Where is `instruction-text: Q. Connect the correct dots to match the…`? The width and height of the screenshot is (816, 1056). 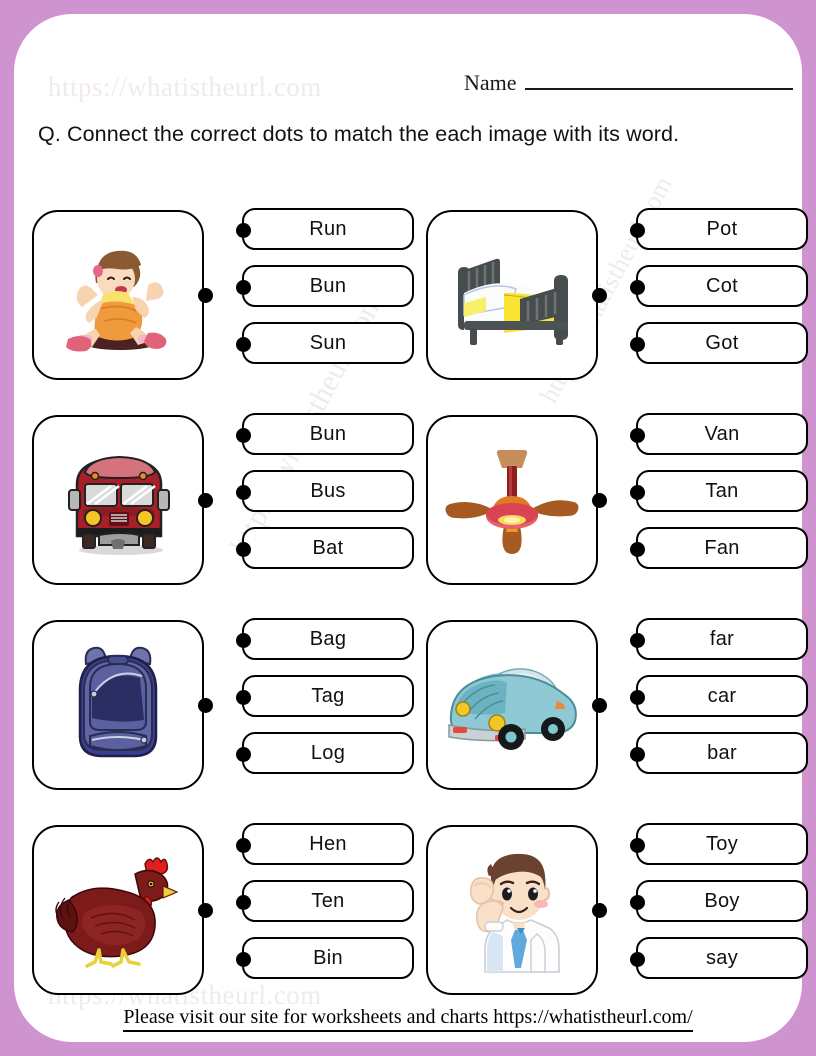 instruction-text: Q. Connect the correct dots to match the… is located at coordinates (359, 134).